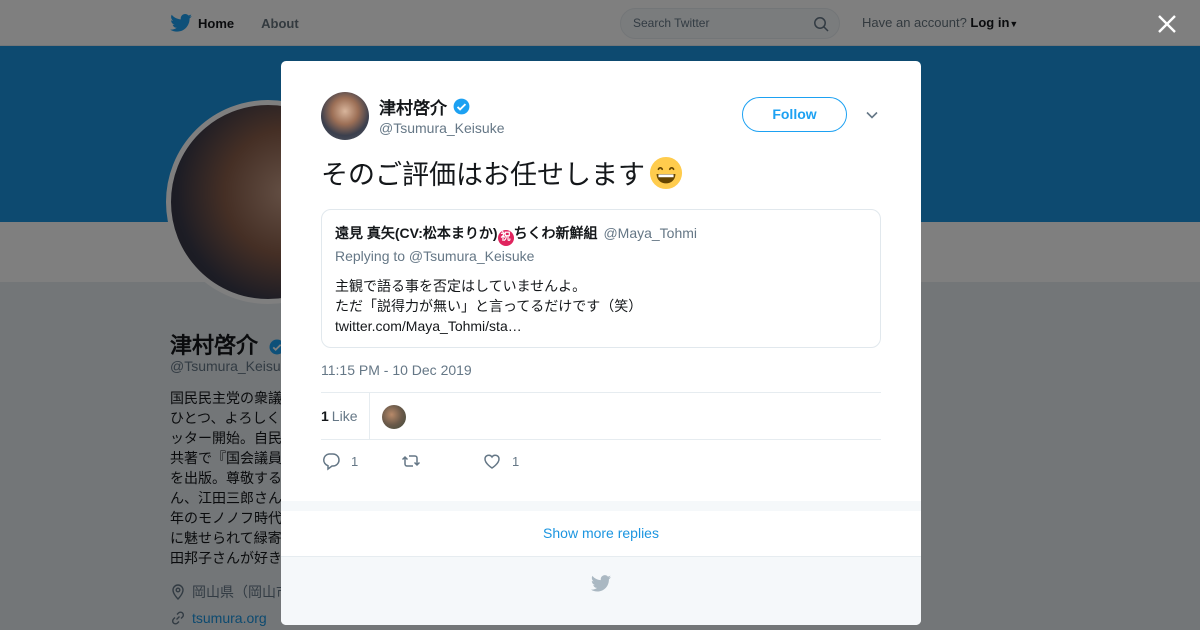  What do you see at coordinates (872, 115) in the screenshot?
I see `chevron-down-icon` at bounding box center [872, 115].